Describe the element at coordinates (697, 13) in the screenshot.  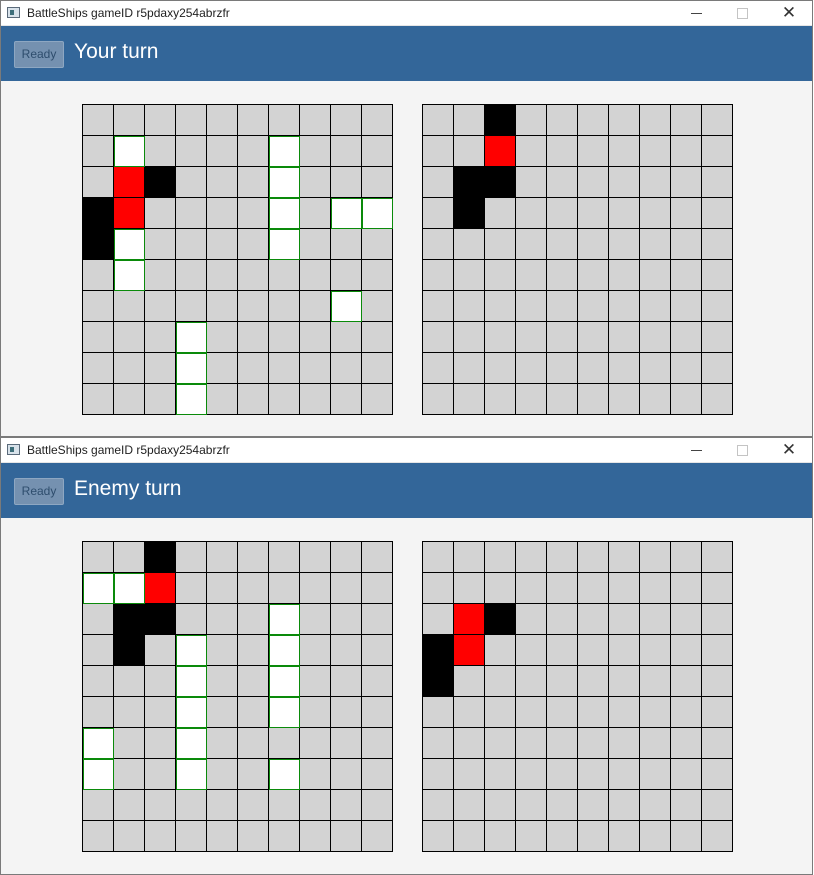
I see `minimize-button` at that location.